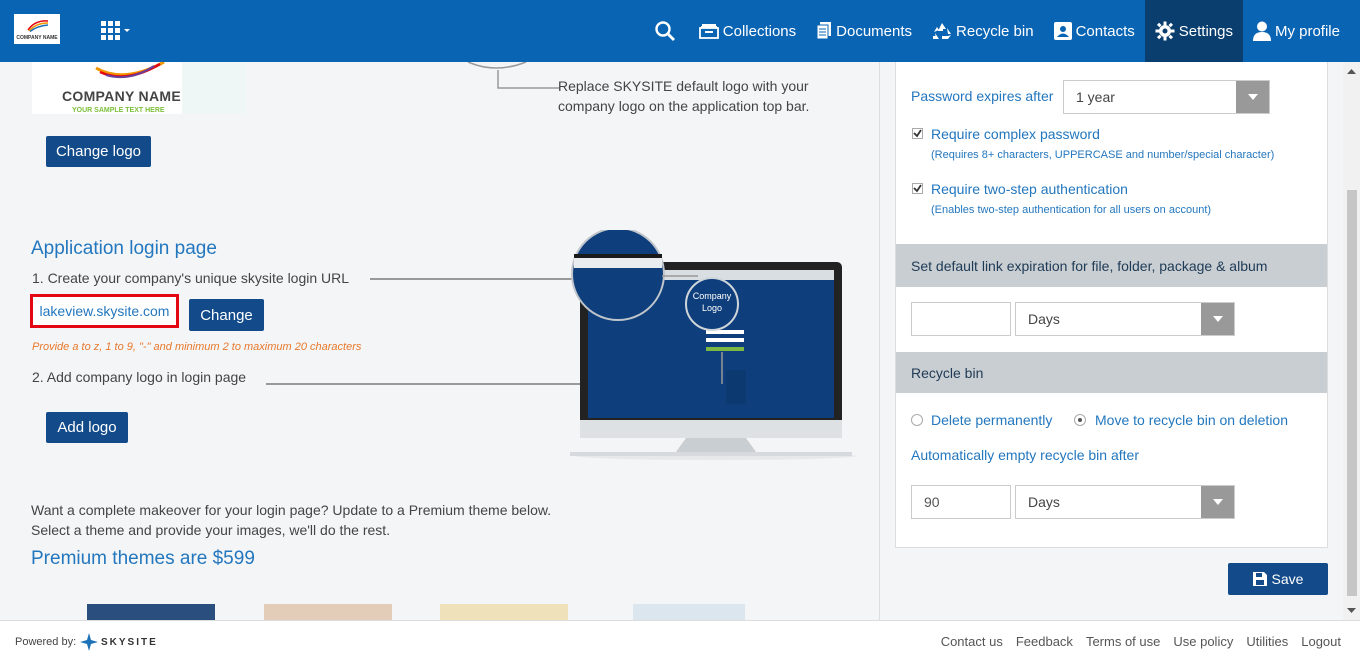  What do you see at coordinates (1321, 641) in the screenshot?
I see `footer-link-logout: Logout` at bounding box center [1321, 641].